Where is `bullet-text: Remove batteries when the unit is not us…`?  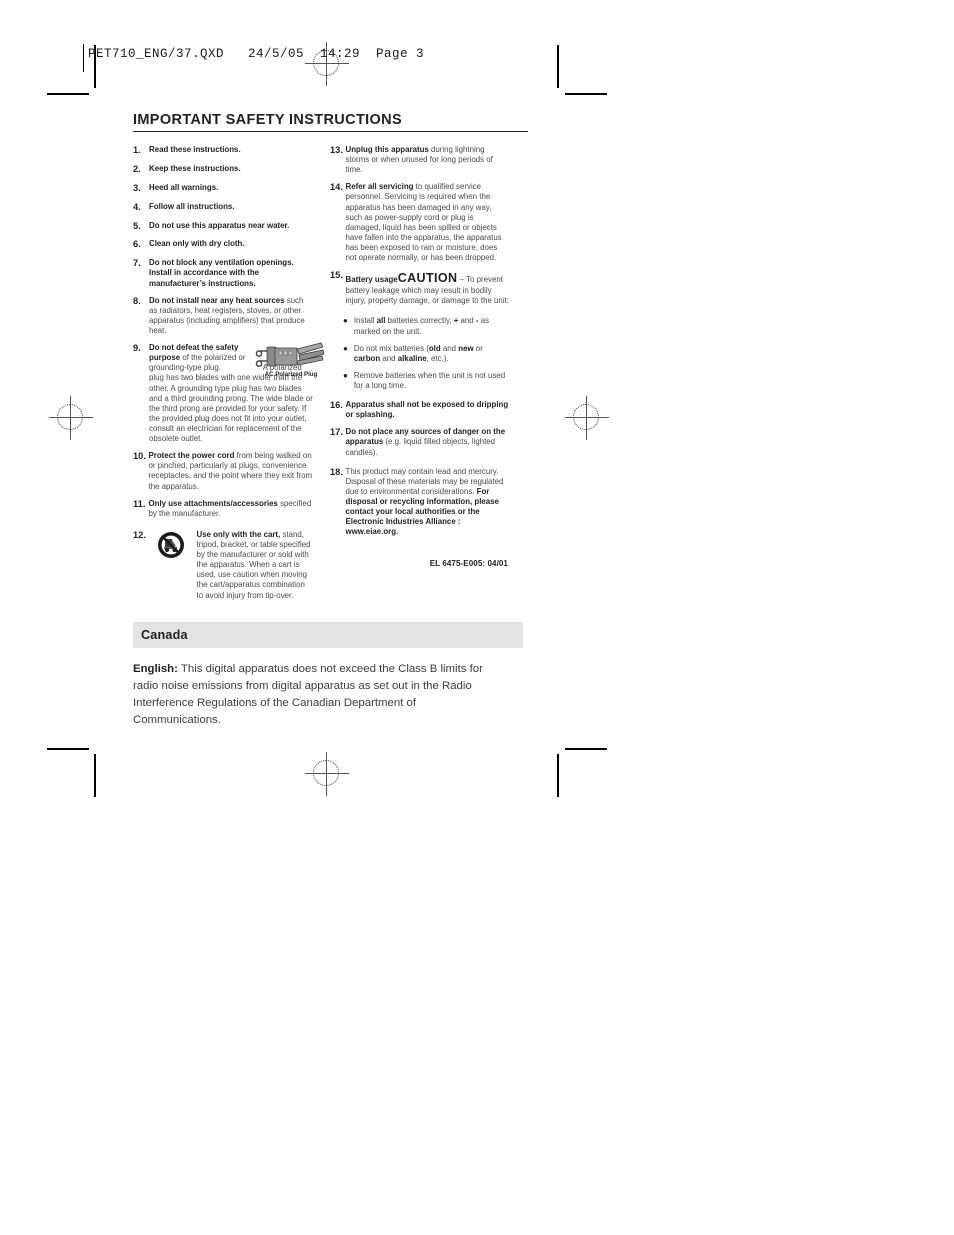
bullet-text: Remove batteries when the unit is not us… is located at coordinates (429, 380).